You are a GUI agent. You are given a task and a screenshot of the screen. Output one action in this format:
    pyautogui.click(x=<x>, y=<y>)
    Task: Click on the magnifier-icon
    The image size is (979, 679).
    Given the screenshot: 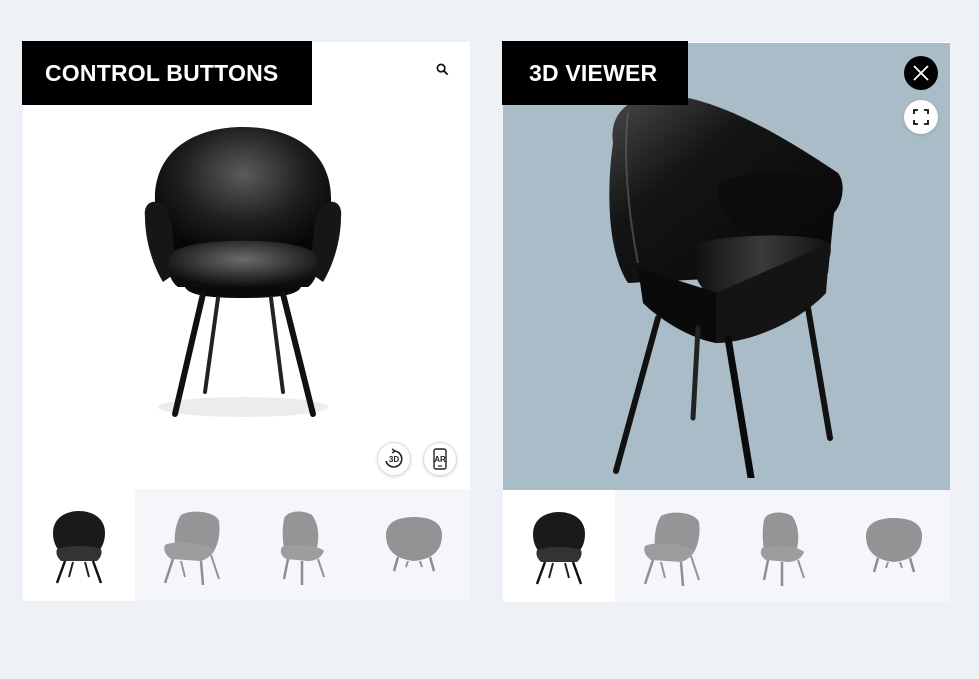 What is the action you would take?
    pyautogui.click(x=442, y=69)
    